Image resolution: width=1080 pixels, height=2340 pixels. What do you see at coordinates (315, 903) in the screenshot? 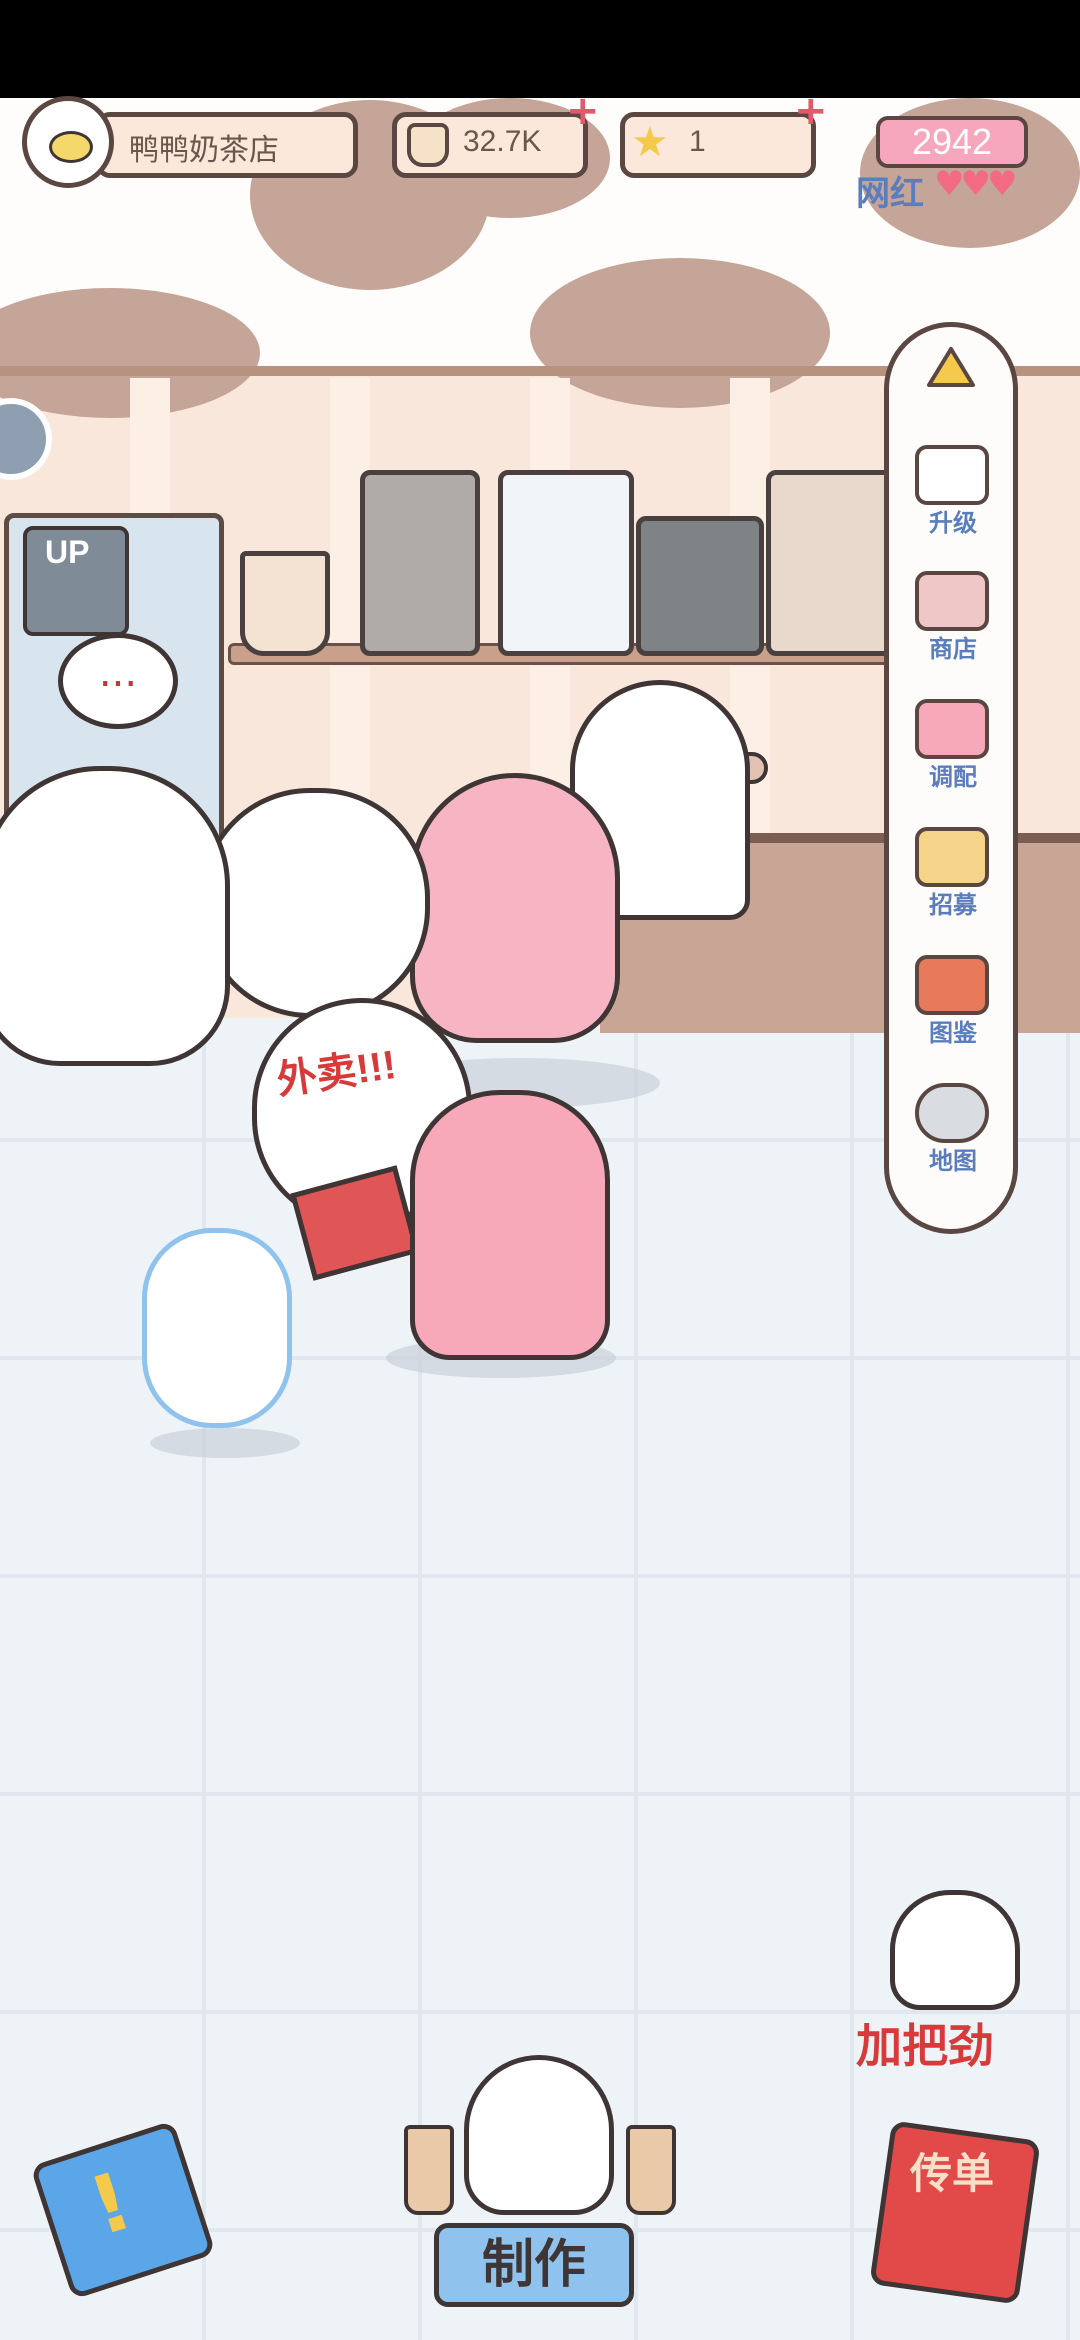
I see `cat-customer` at bounding box center [315, 903].